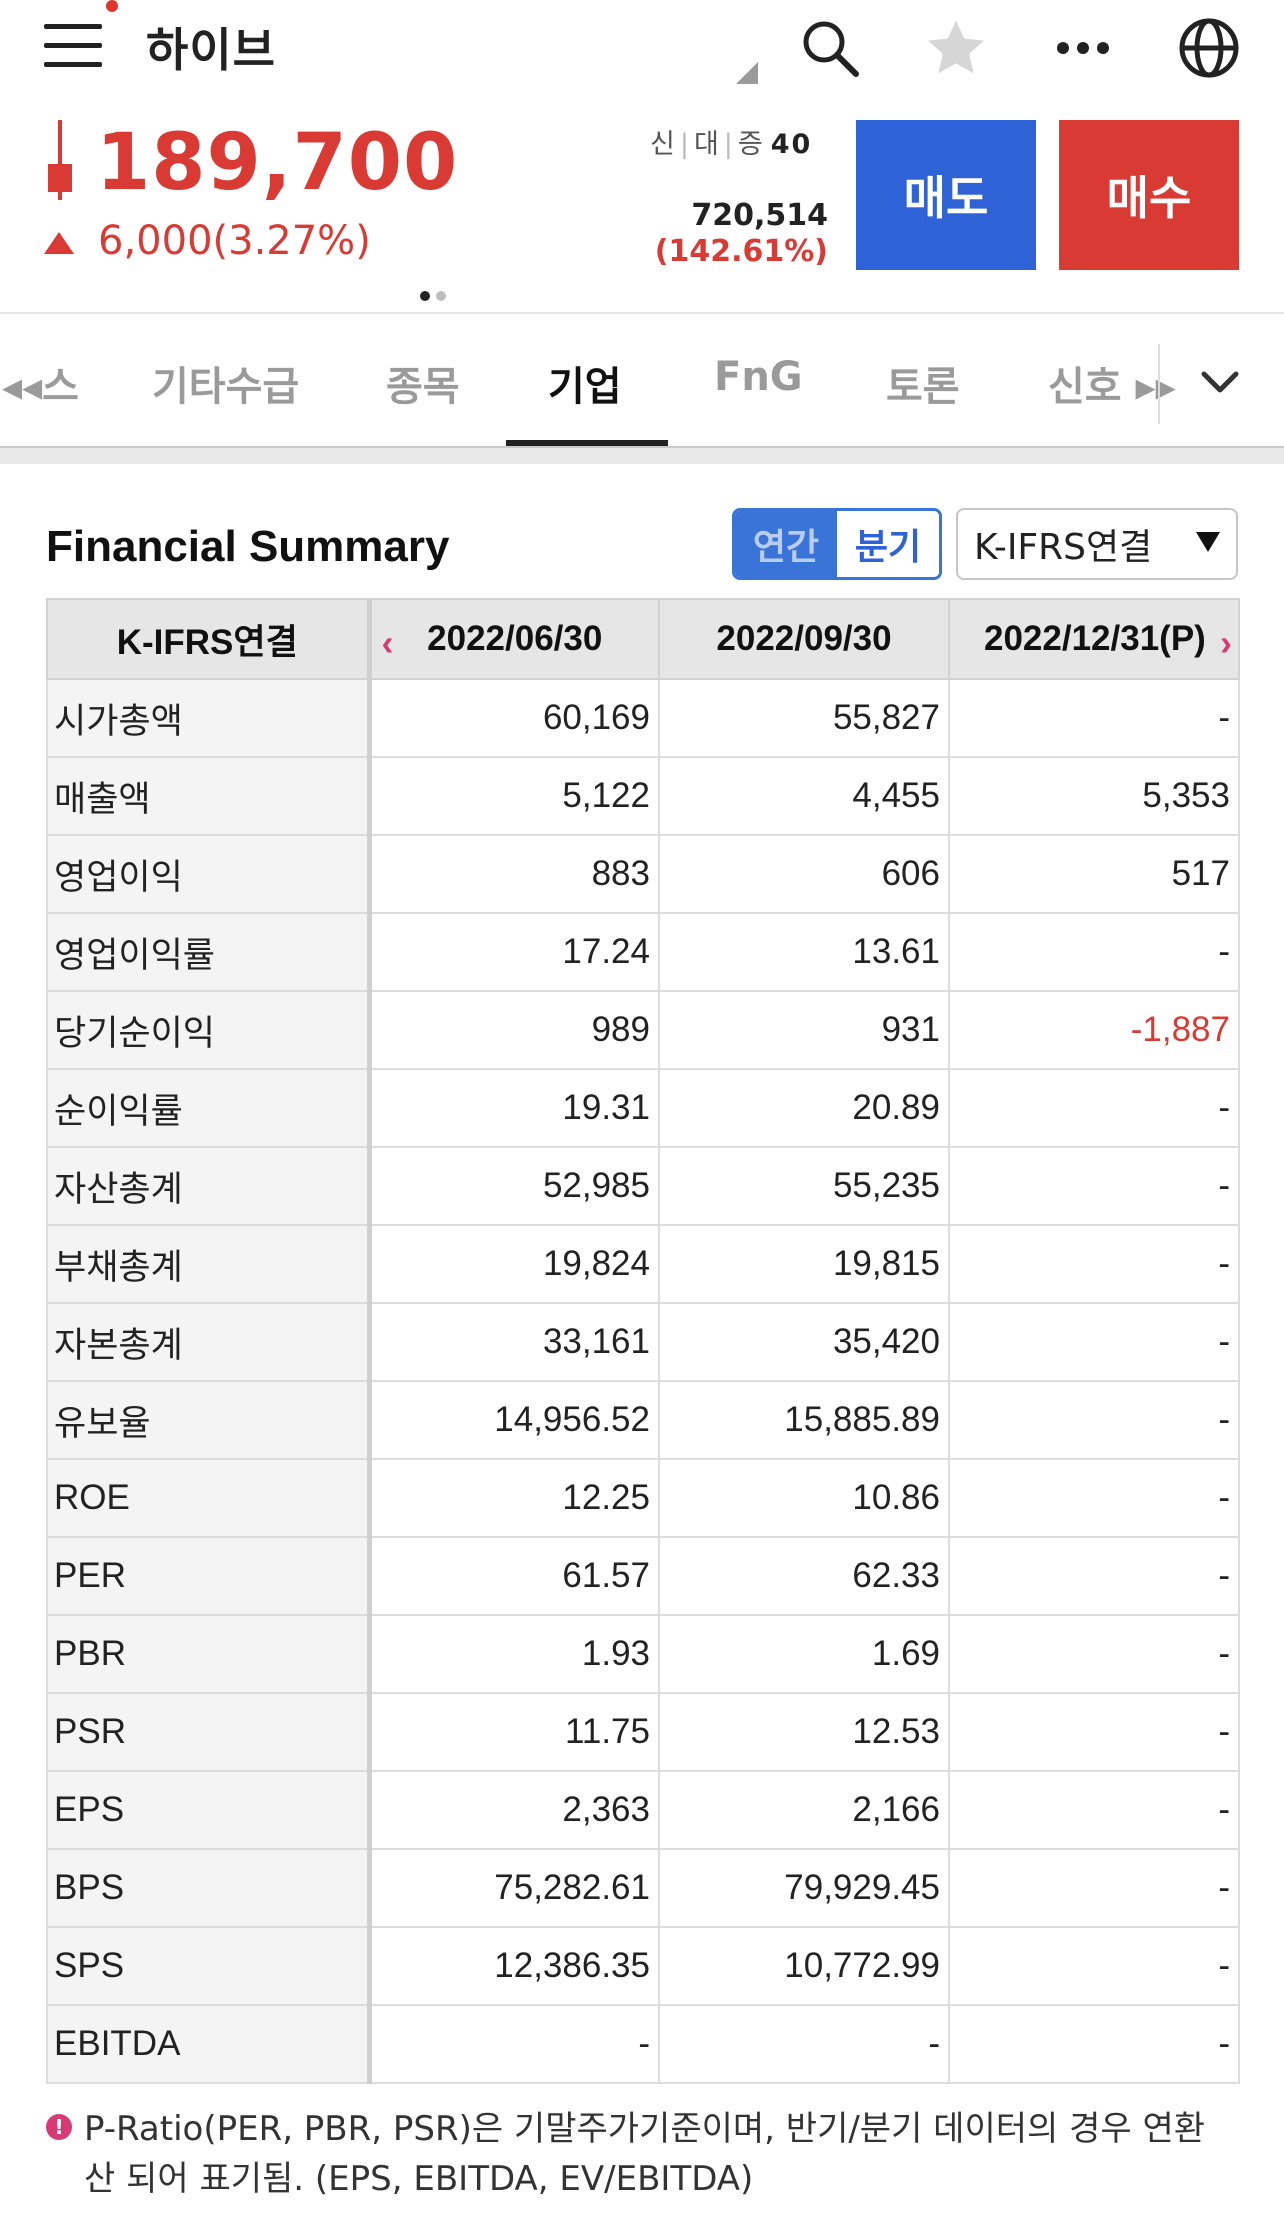 The height and width of the screenshot is (2220, 1284). What do you see at coordinates (804, 1030) in the screenshot?
I see `table-cell: 931` at bounding box center [804, 1030].